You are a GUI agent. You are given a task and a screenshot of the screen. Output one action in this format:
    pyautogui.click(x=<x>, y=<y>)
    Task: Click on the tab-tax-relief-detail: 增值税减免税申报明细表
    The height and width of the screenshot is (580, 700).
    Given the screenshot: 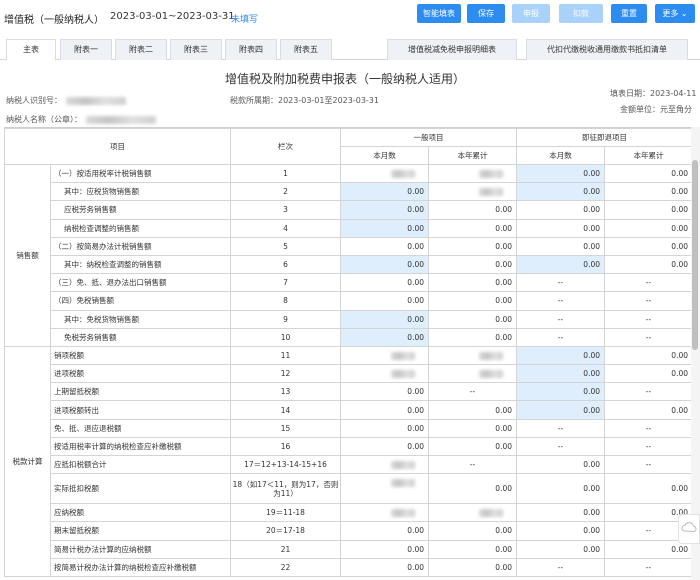 What is the action you would take?
    pyautogui.click(x=452, y=49)
    